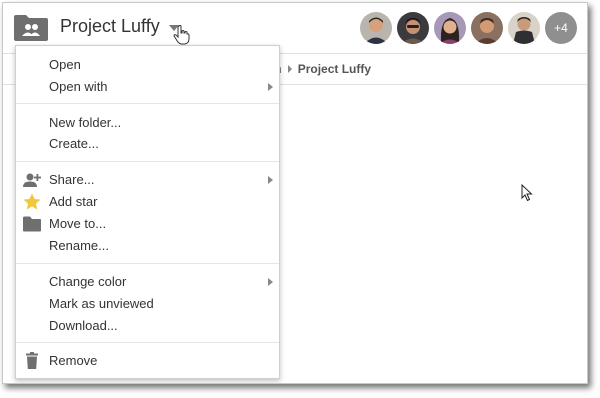 Image resolution: width=600 pixels, height=398 pixels. I want to click on menu-item-label: Open with, so click(78, 86).